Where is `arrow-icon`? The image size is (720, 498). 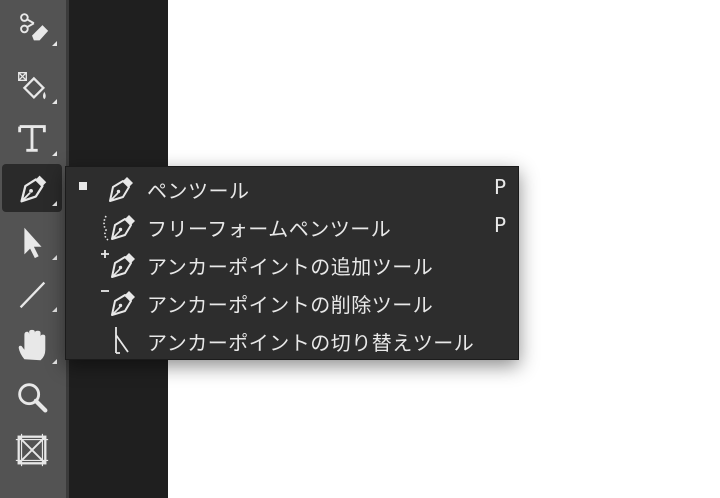 arrow-icon is located at coordinates (33, 243).